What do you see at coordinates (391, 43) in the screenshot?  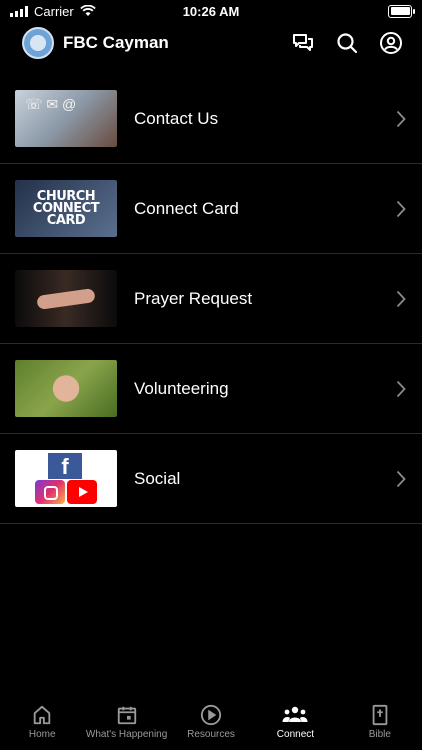 I see `account-icon` at bounding box center [391, 43].